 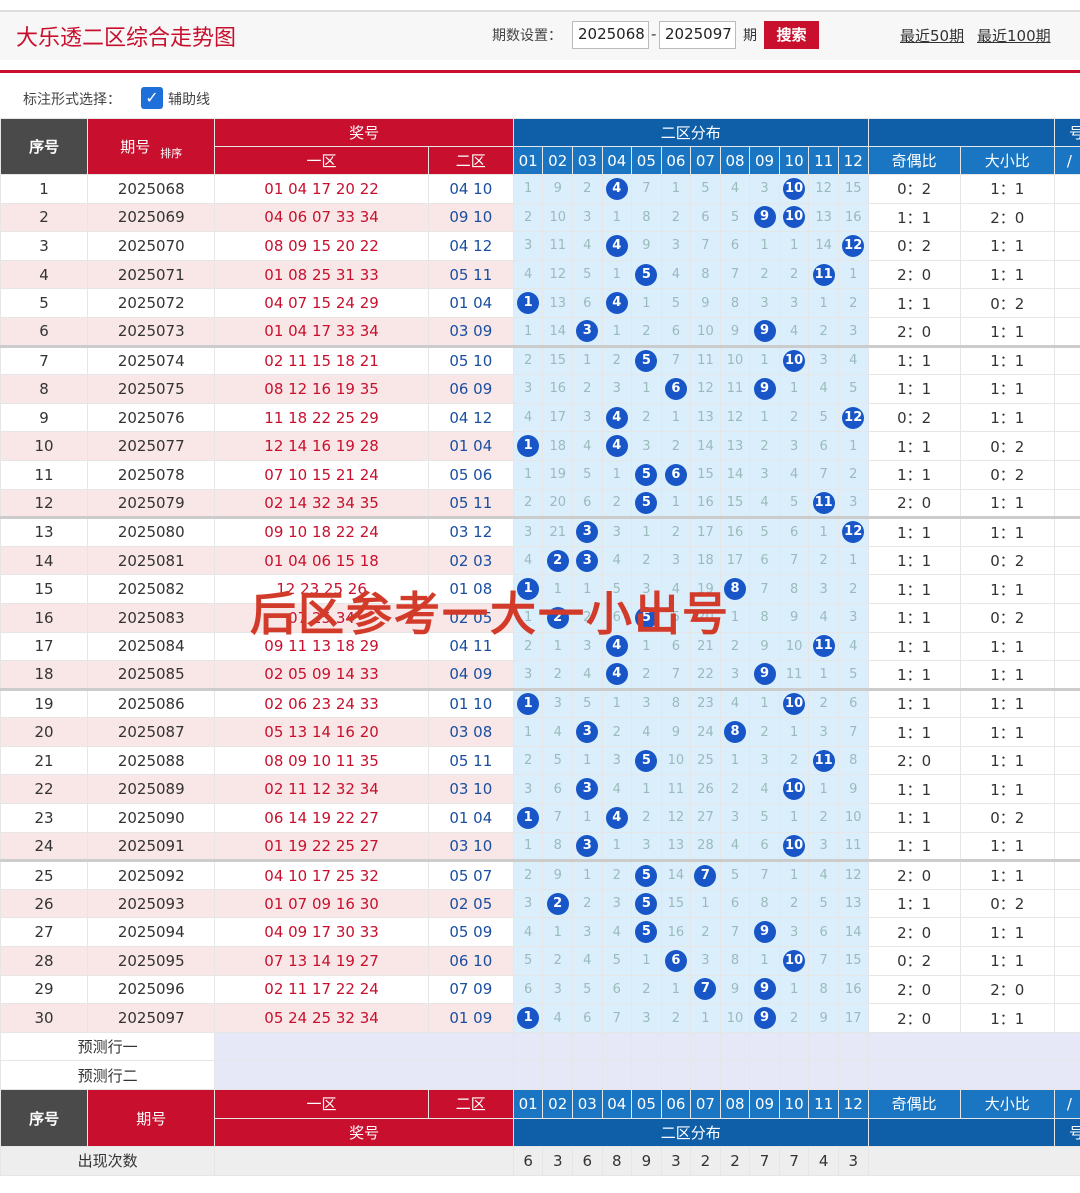 I want to click on sort-button: 排序, so click(x=171, y=153).